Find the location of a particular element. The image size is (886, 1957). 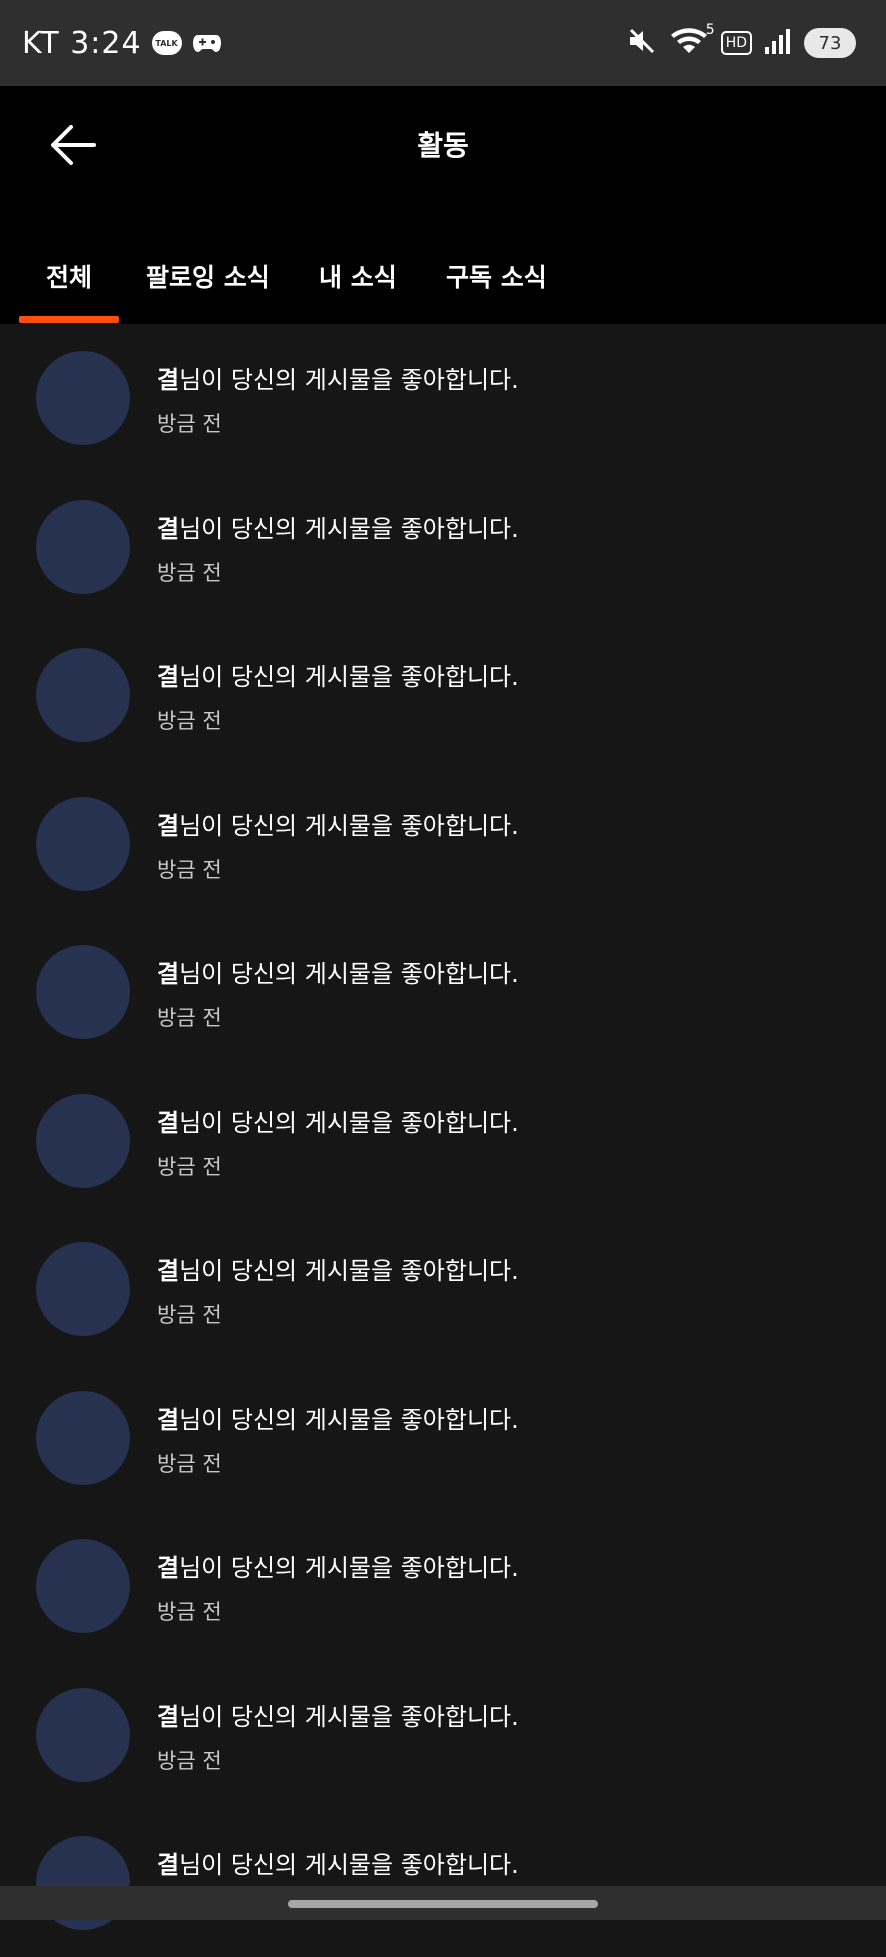

tab-my-news: 내 소식 is located at coordinates (358, 276).